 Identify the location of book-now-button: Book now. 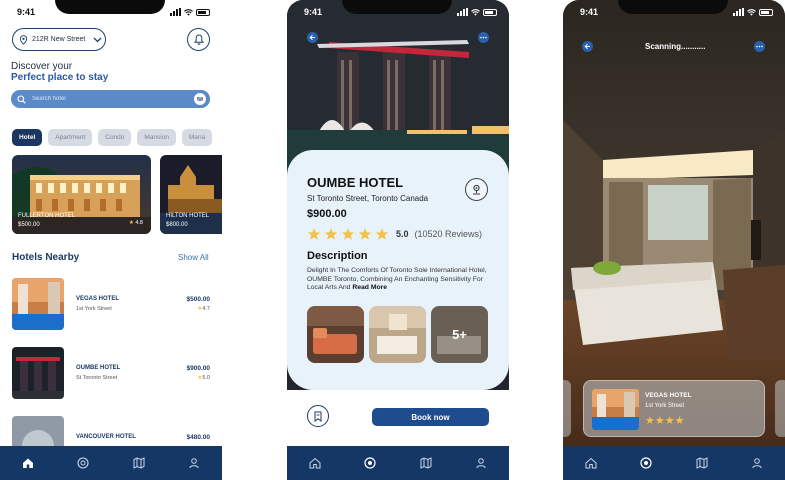
(430, 417).